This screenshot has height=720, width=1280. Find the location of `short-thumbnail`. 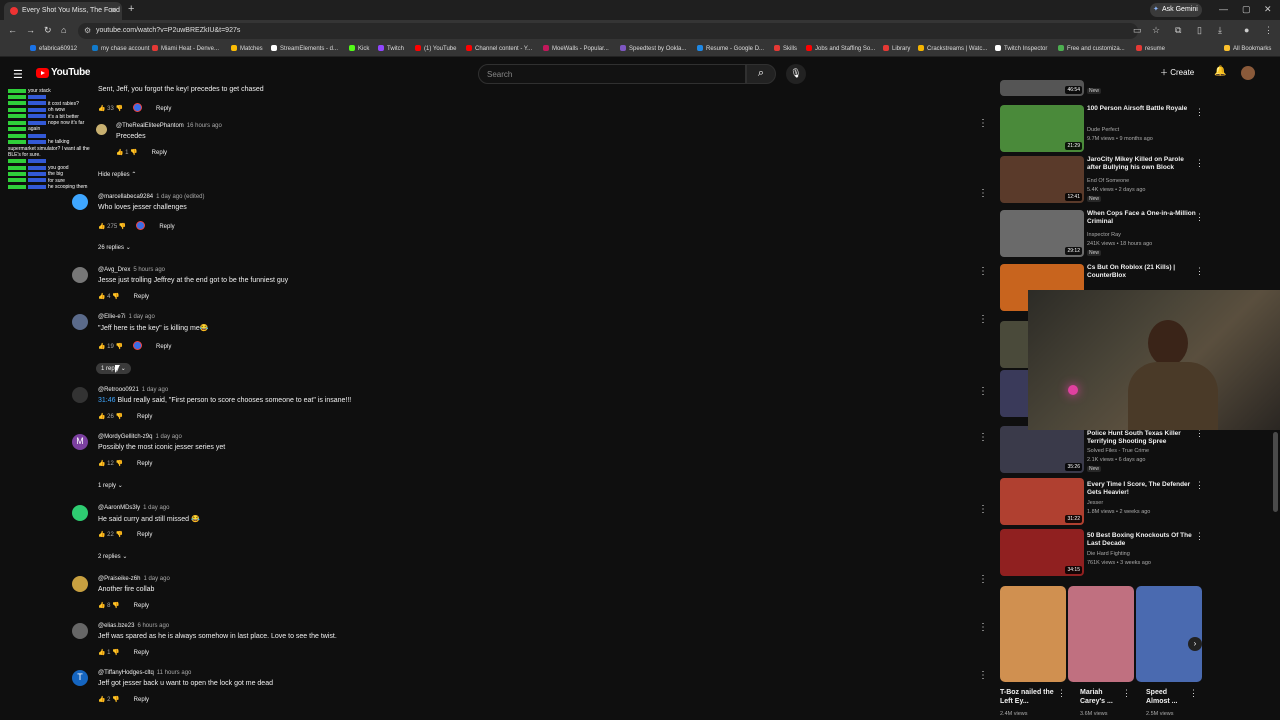

short-thumbnail is located at coordinates (1169, 634).